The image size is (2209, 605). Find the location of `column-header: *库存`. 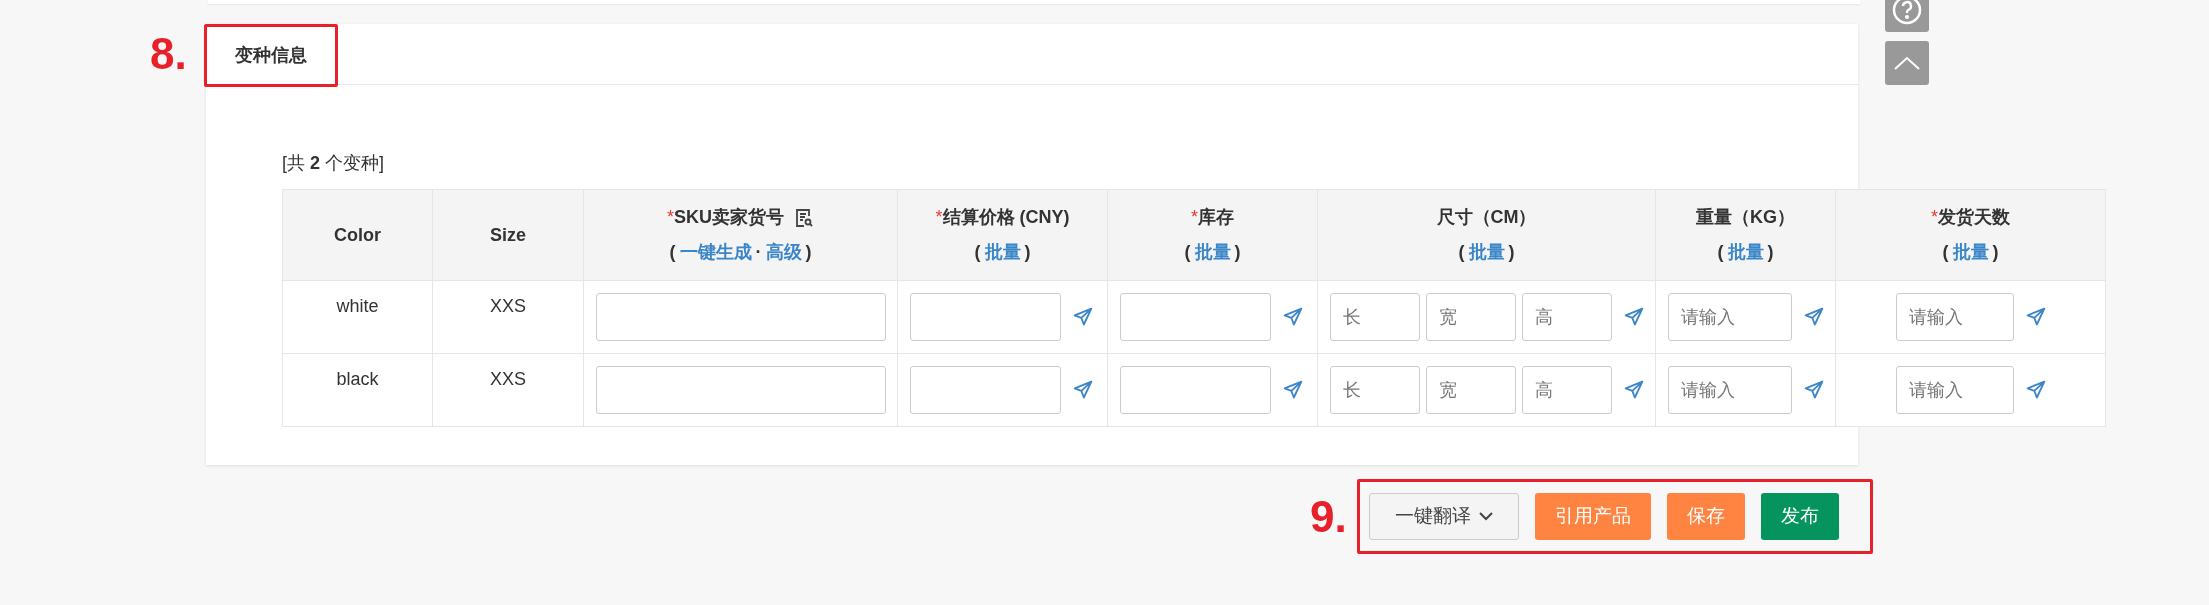

column-header: *库存 is located at coordinates (1212, 217).